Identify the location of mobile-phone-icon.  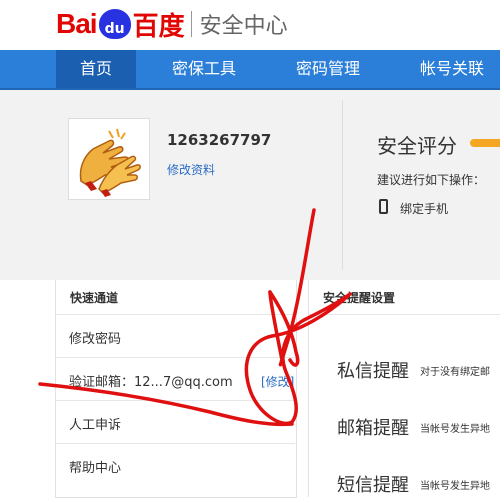
(383, 206).